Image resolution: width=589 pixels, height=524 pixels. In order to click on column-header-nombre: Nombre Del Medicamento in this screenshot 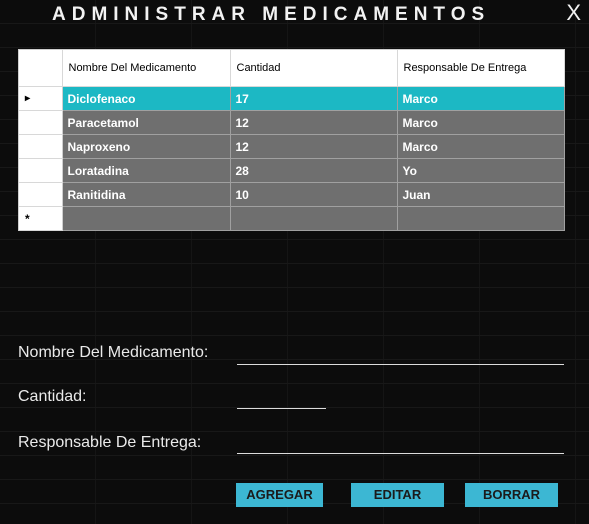, I will do `click(146, 68)`.